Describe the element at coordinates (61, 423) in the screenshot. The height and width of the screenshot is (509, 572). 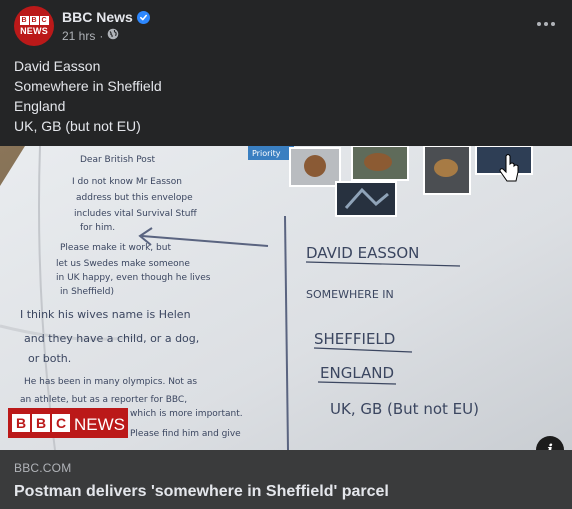
I see `watermark-letter: C` at that location.